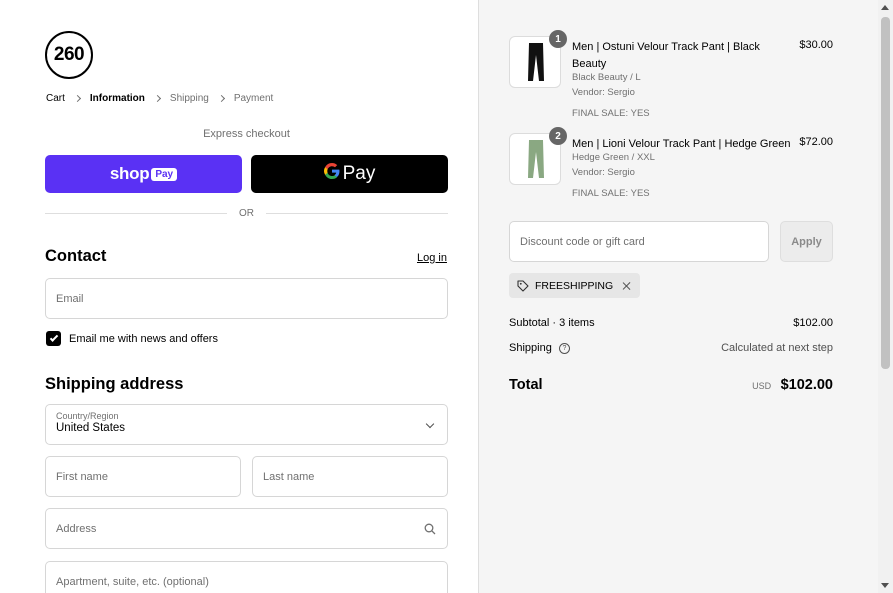  What do you see at coordinates (251, 298) in the screenshot?
I see `email-input` at bounding box center [251, 298].